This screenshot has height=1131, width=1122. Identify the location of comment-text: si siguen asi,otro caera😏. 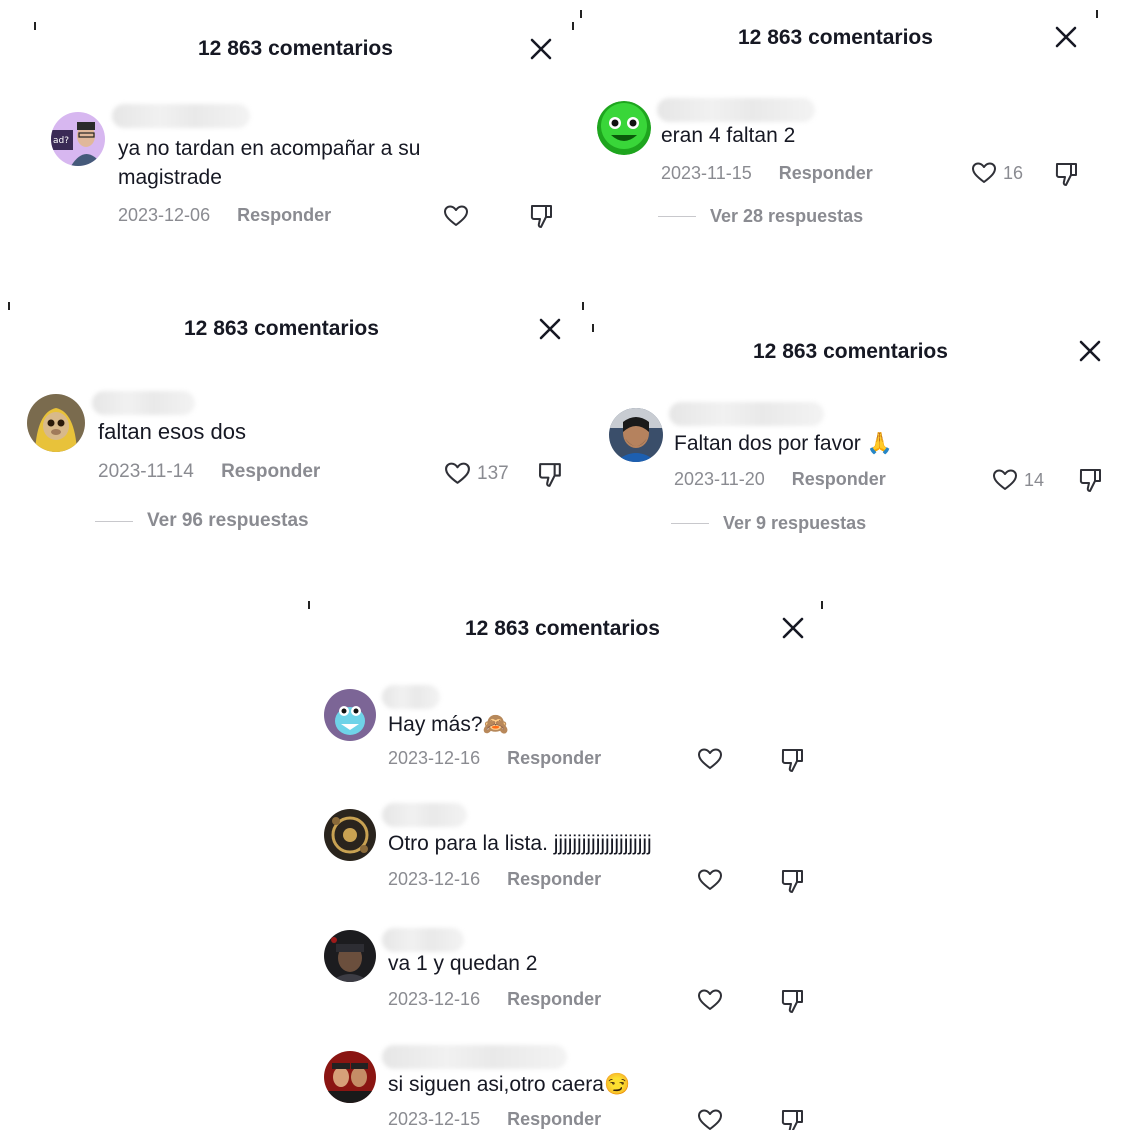
(509, 1084).